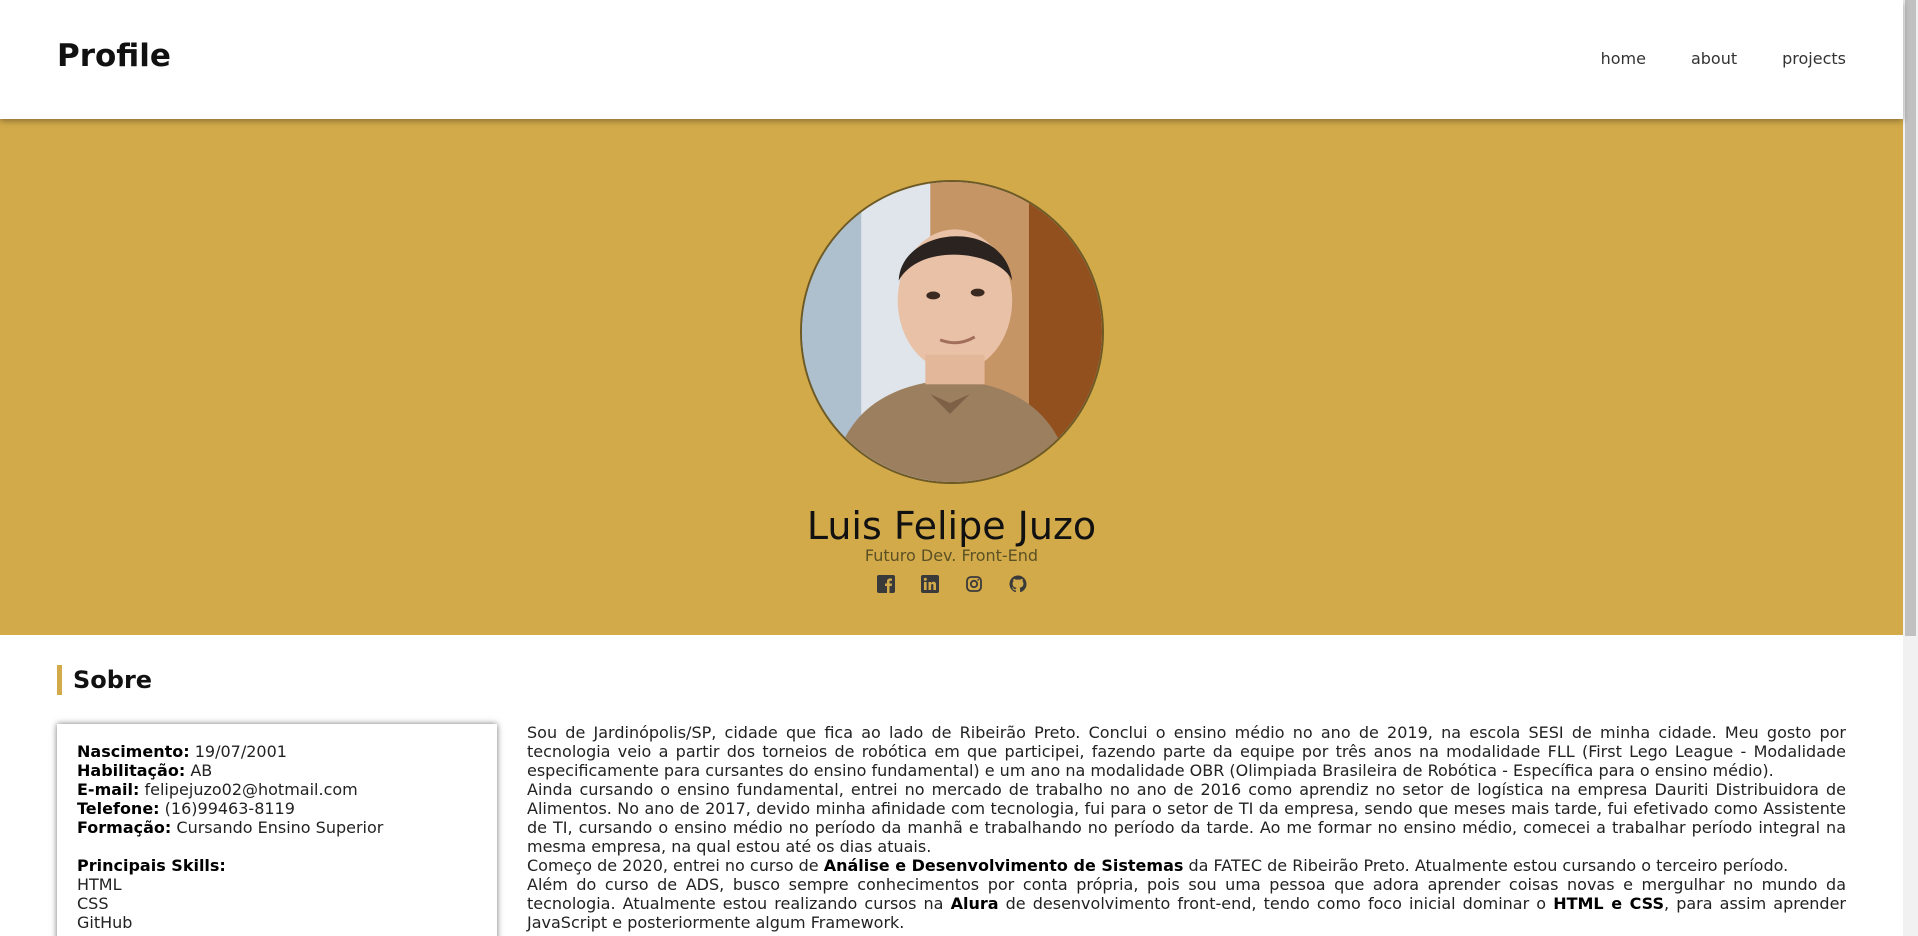 The image size is (1918, 936). I want to click on social-links, so click(951, 584).